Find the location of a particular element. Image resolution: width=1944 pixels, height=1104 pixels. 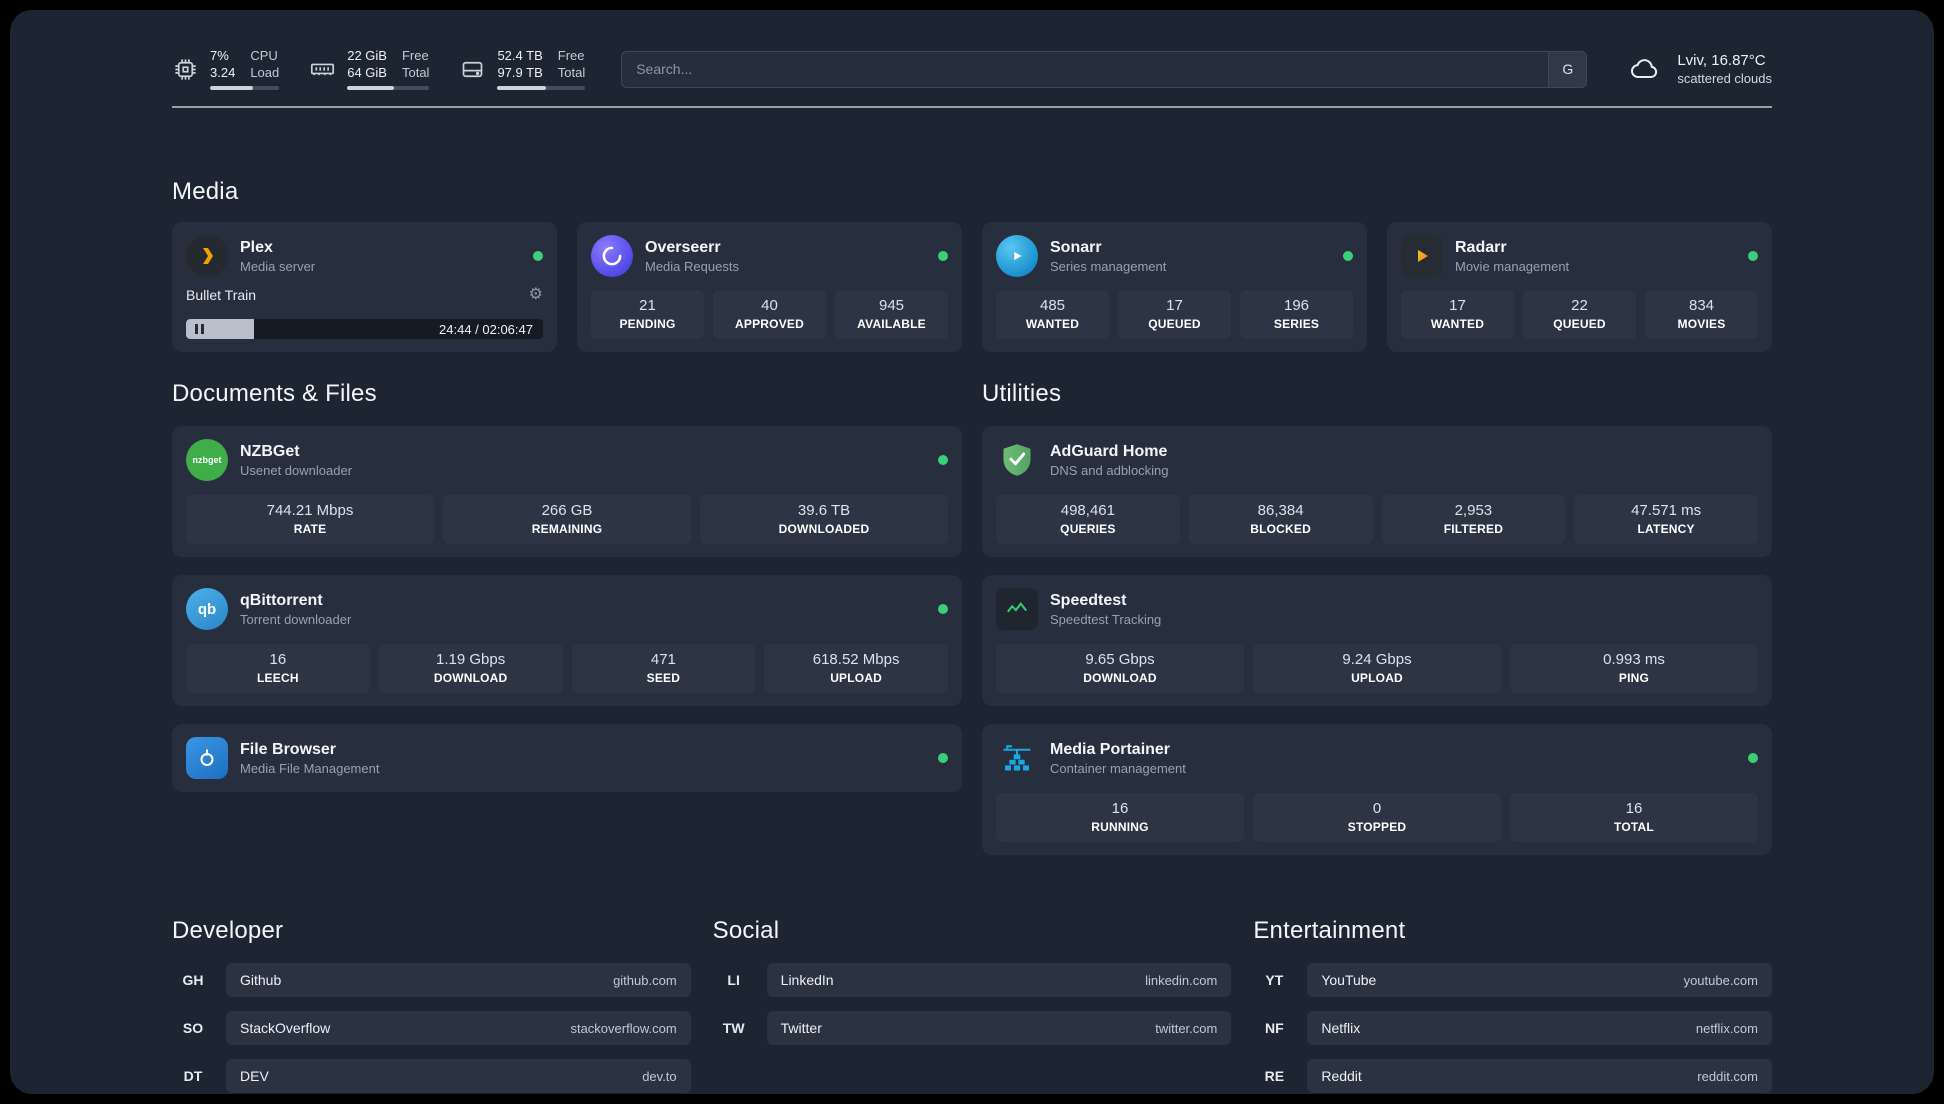

bookmark-dev: DT DEV dev.to is located at coordinates (431, 1076).